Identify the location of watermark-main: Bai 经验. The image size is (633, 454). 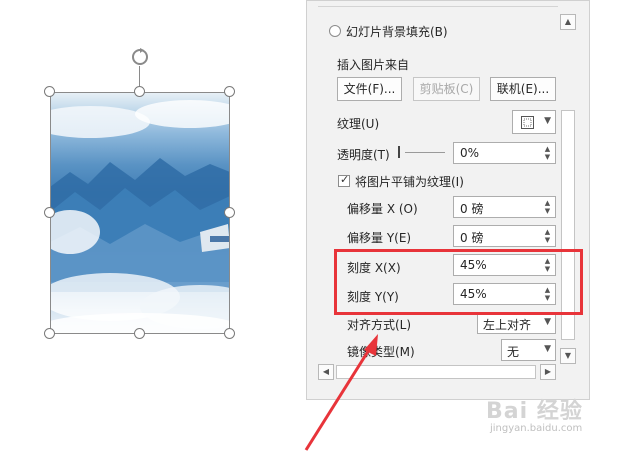
(534, 411).